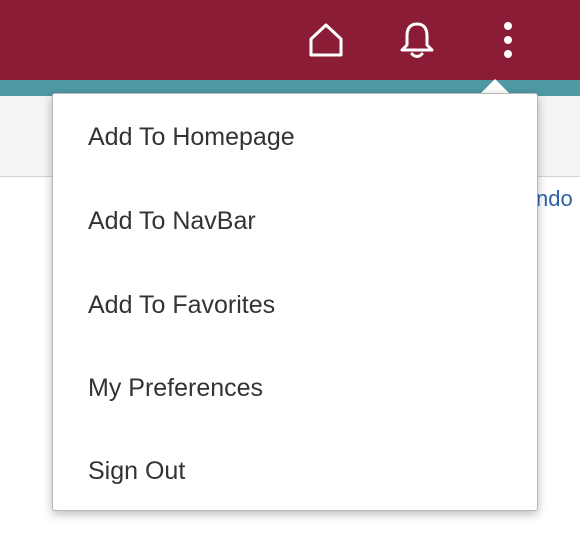  I want to click on notifications-button, so click(417, 40).